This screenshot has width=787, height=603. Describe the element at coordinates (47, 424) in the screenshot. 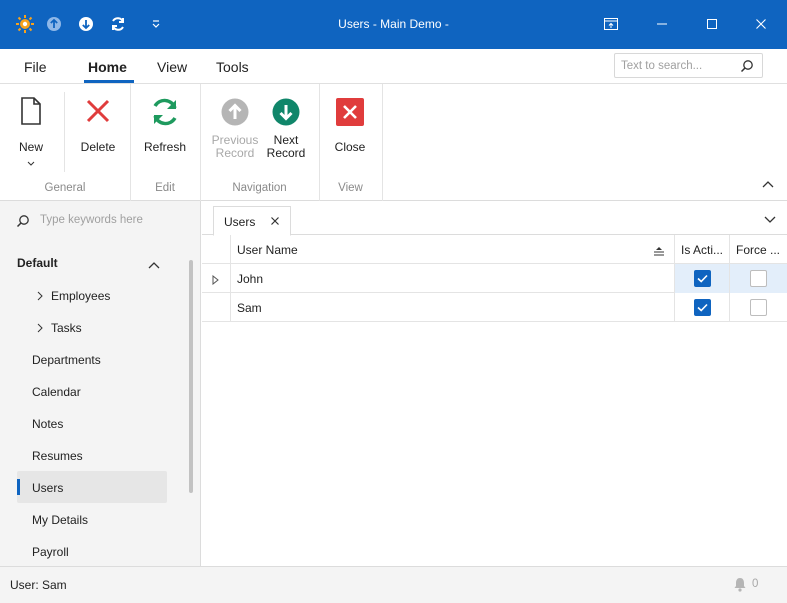

I see `sidebar-item-notes: Notes` at that location.